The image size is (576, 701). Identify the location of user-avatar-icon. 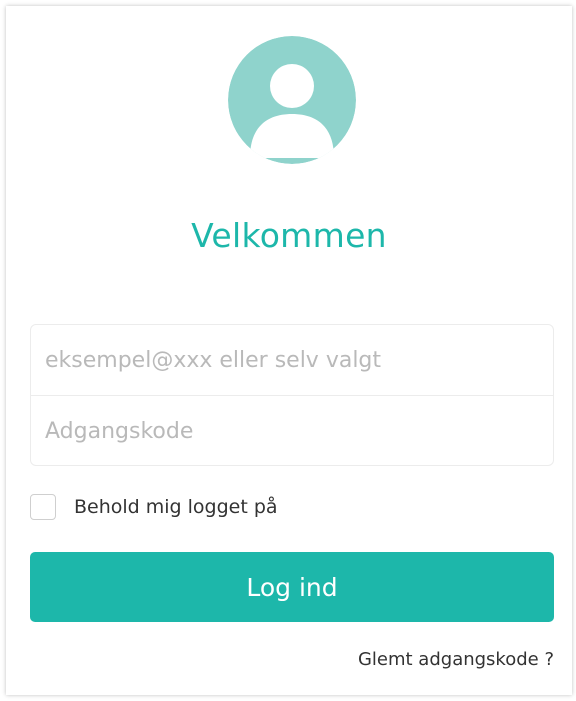
(292, 100).